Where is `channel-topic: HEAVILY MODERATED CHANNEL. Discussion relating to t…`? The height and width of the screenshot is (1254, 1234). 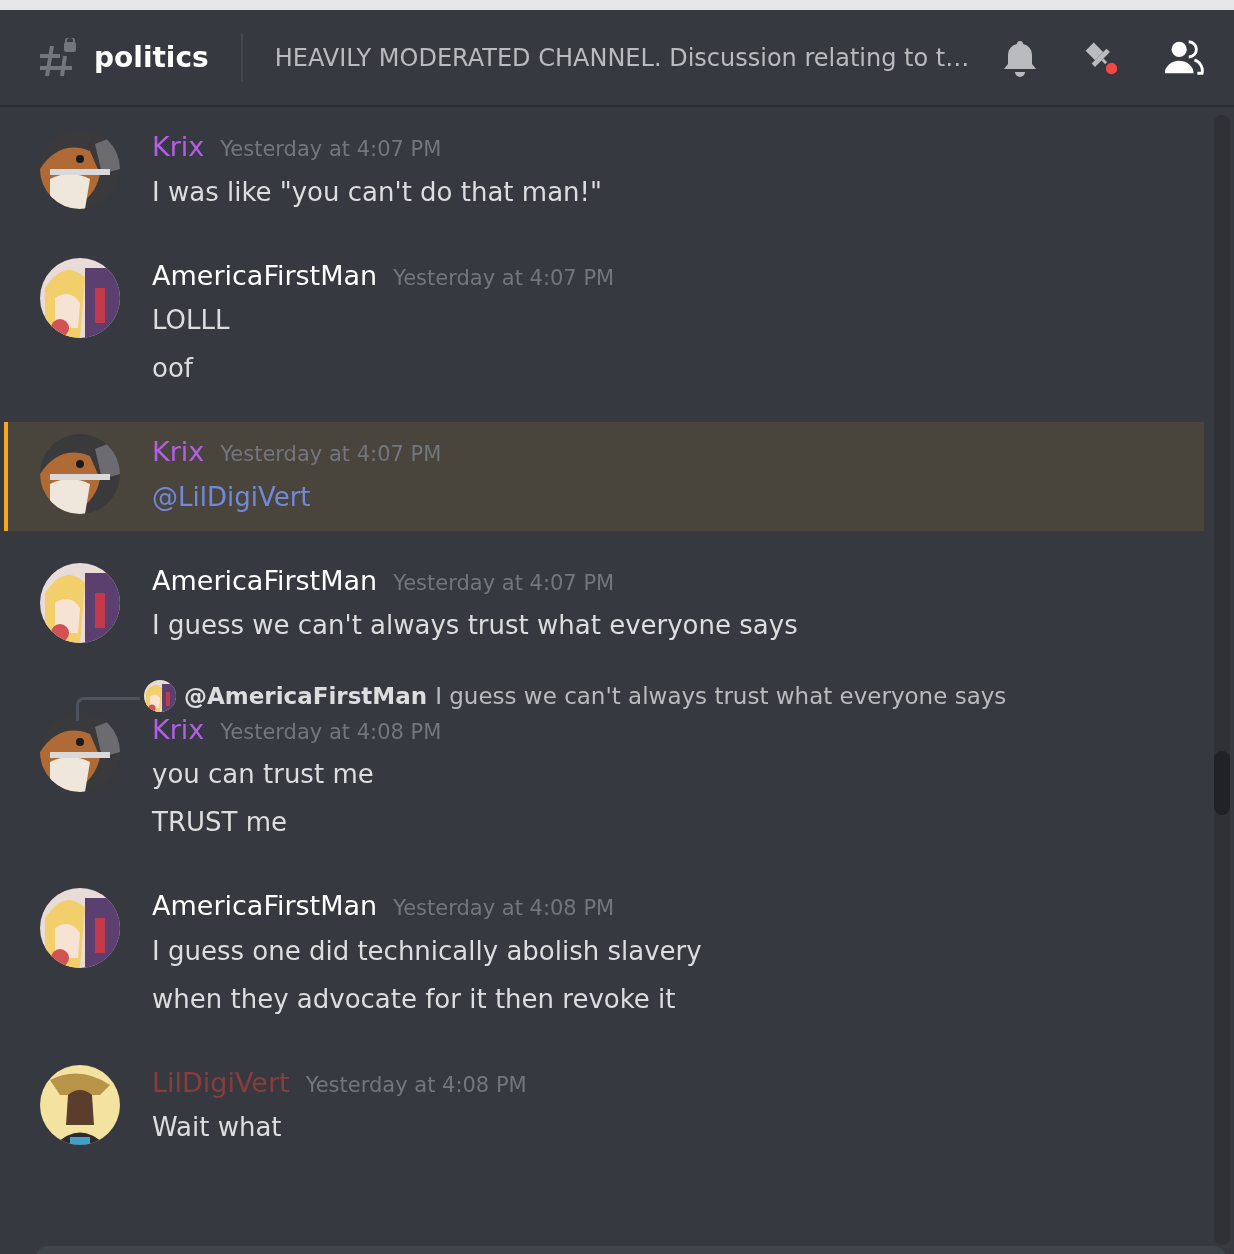 channel-topic: HEAVILY MODERATED CHANNEL. Discussion relating to t… is located at coordinates (622, 58).